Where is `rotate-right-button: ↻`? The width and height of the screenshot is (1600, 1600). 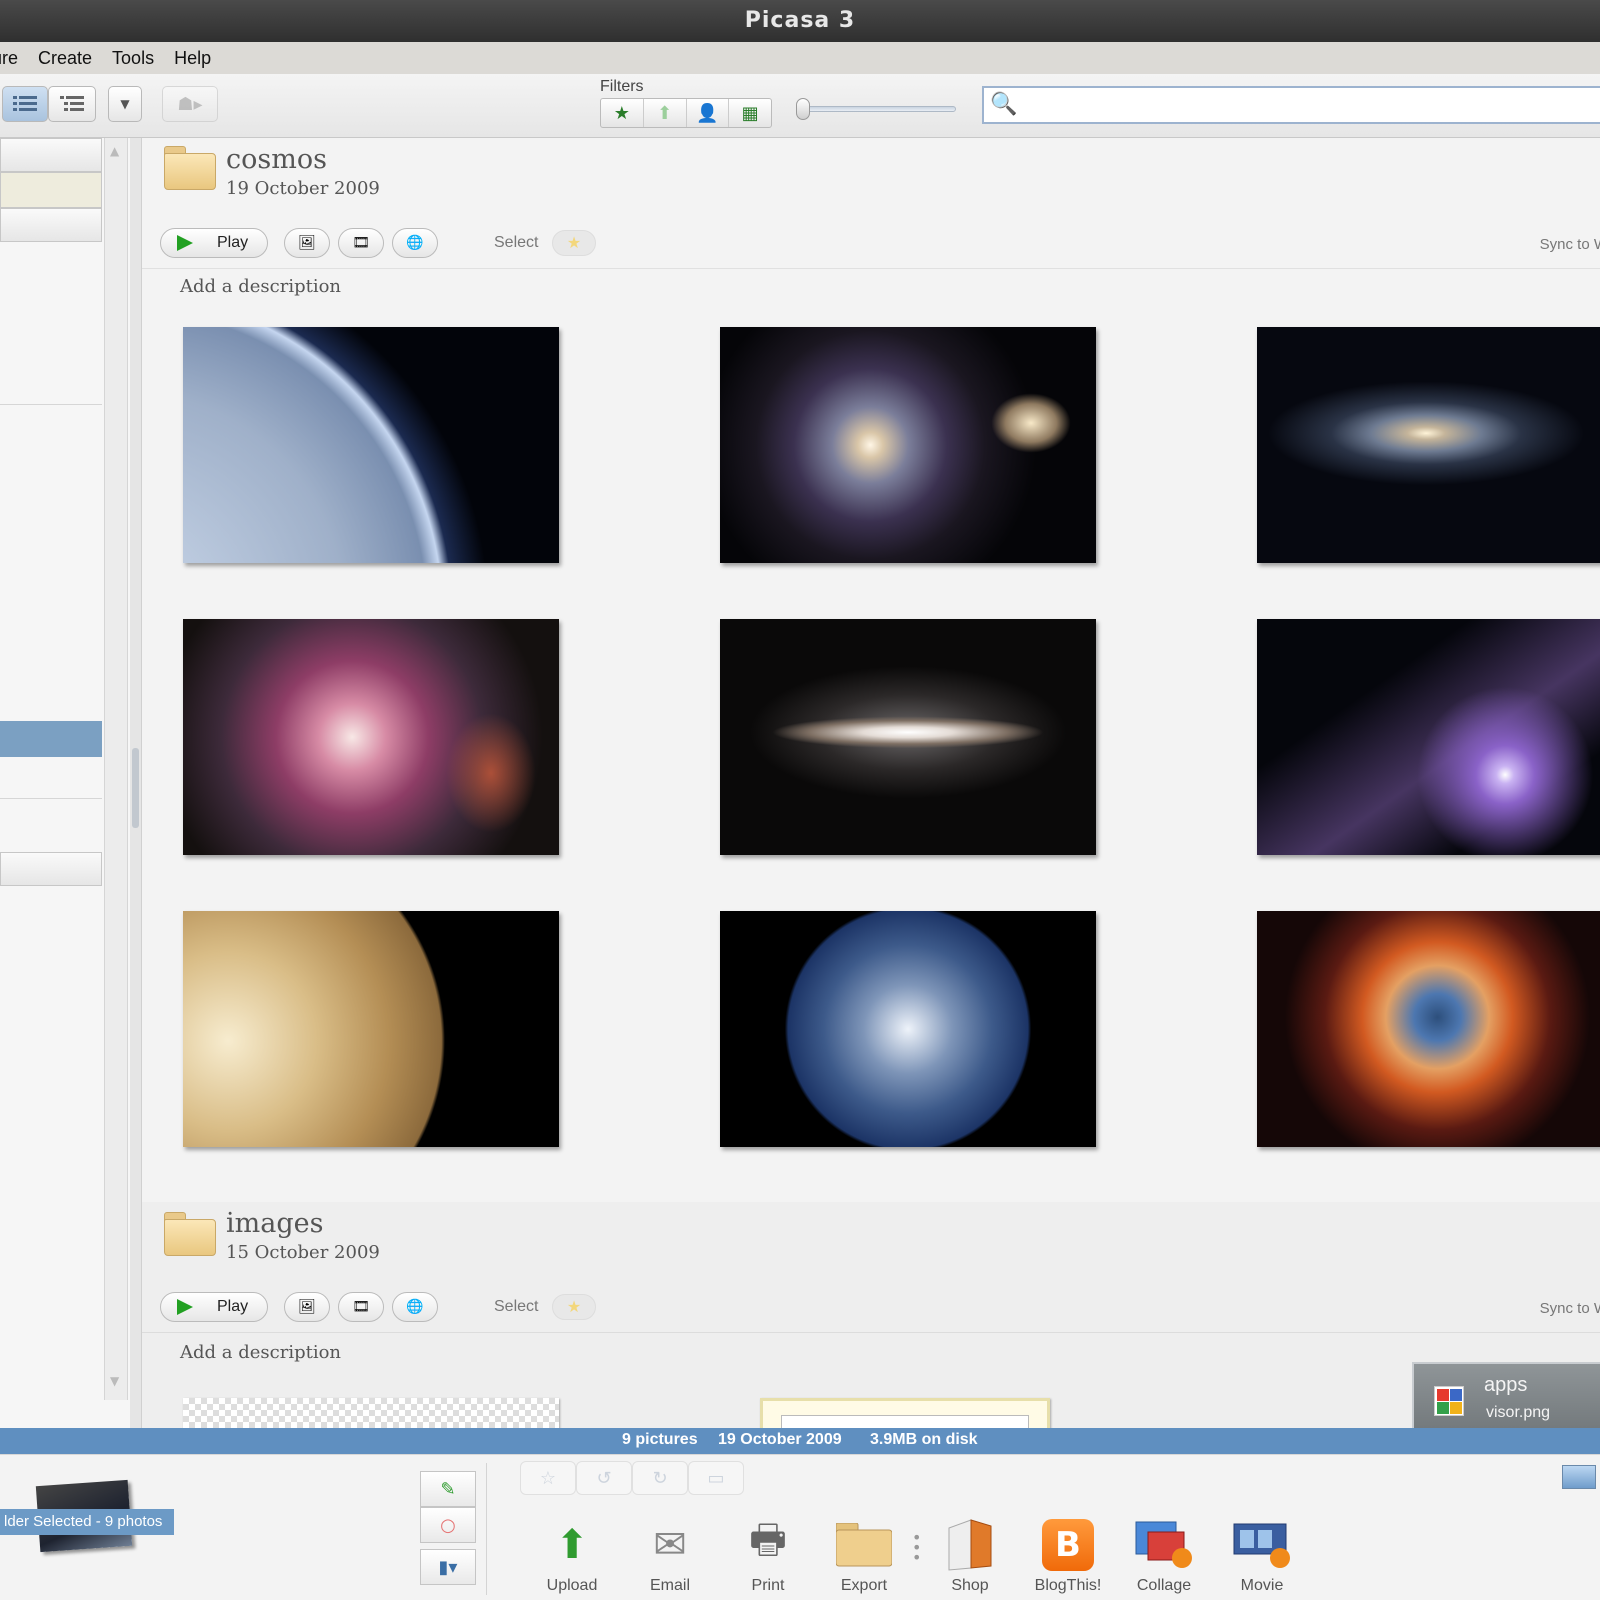
rotate-right-button: ↻ is located at coordinates (660, 1478).